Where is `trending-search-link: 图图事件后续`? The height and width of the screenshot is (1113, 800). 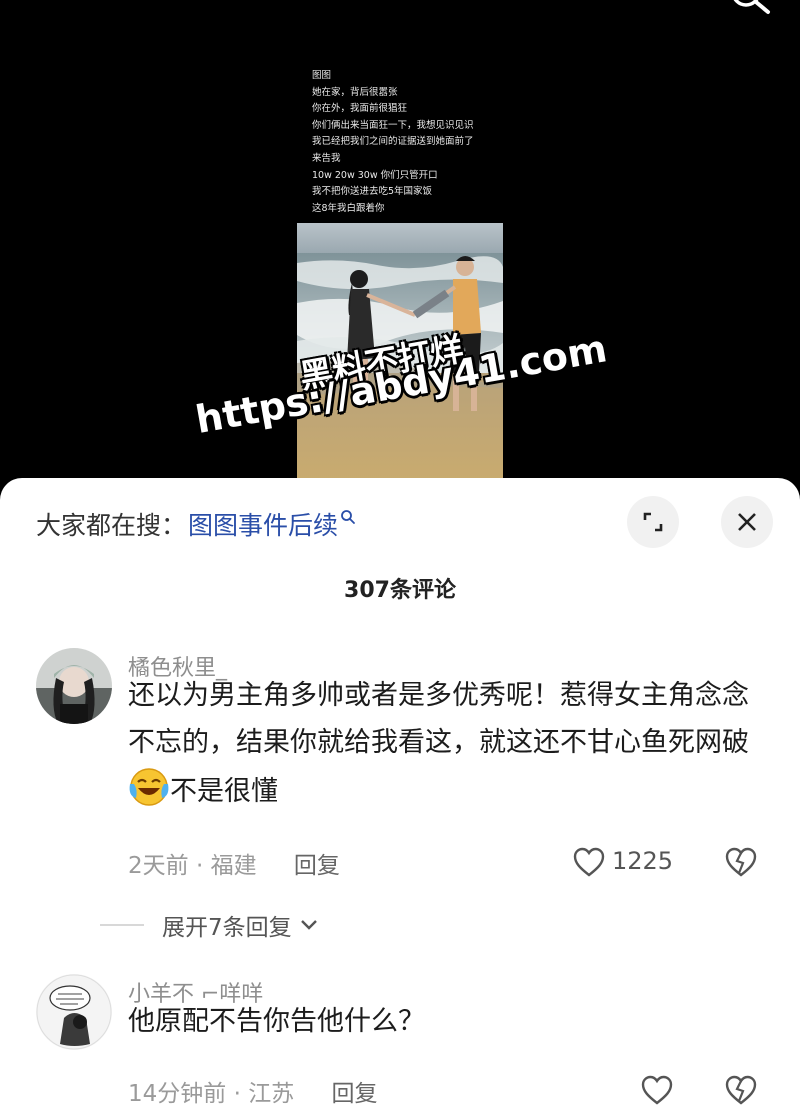 trending-search-link: 图图事件后续 is located at coordinates (263, 524).